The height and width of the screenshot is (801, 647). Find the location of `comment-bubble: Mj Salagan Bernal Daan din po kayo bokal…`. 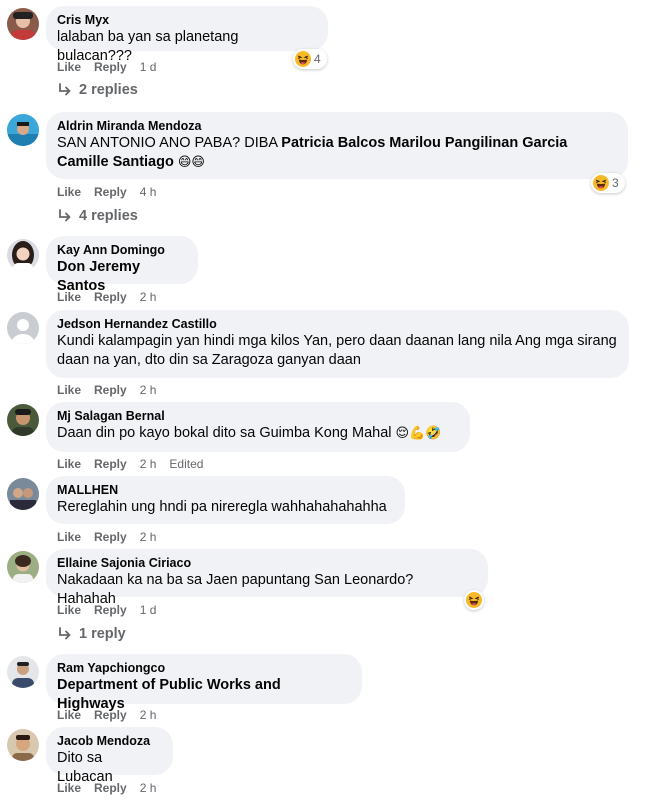

comment-bubble: Mj Salagan Bernal Daan din po kayo bokal… is located at coordinates (258, 427).